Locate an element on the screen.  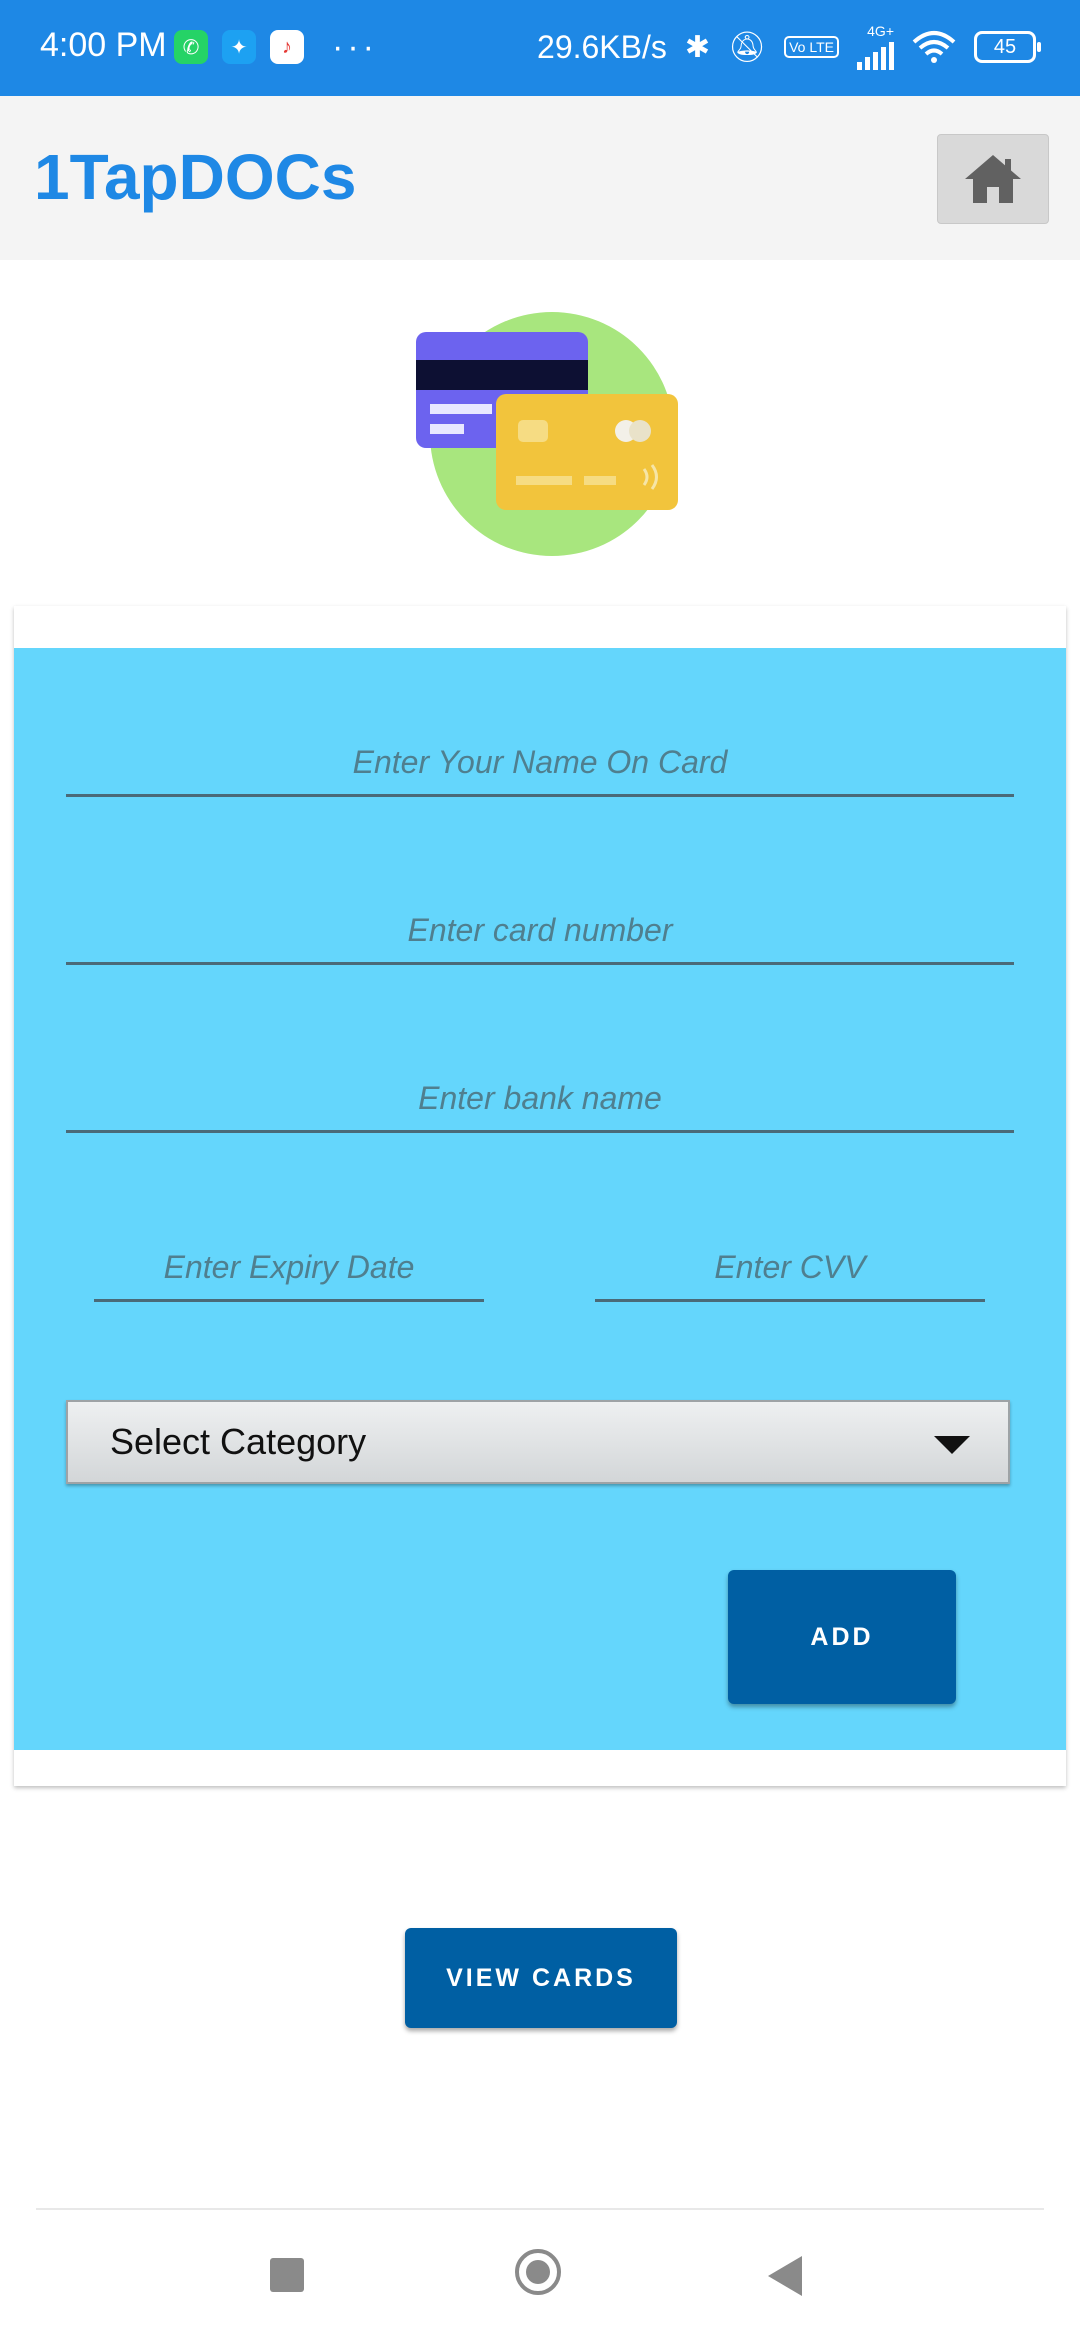
back-icon is located at coordinates (785, 2276).